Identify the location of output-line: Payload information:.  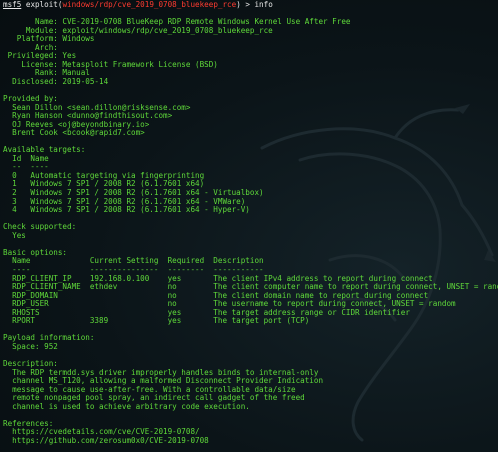
(49, 338).